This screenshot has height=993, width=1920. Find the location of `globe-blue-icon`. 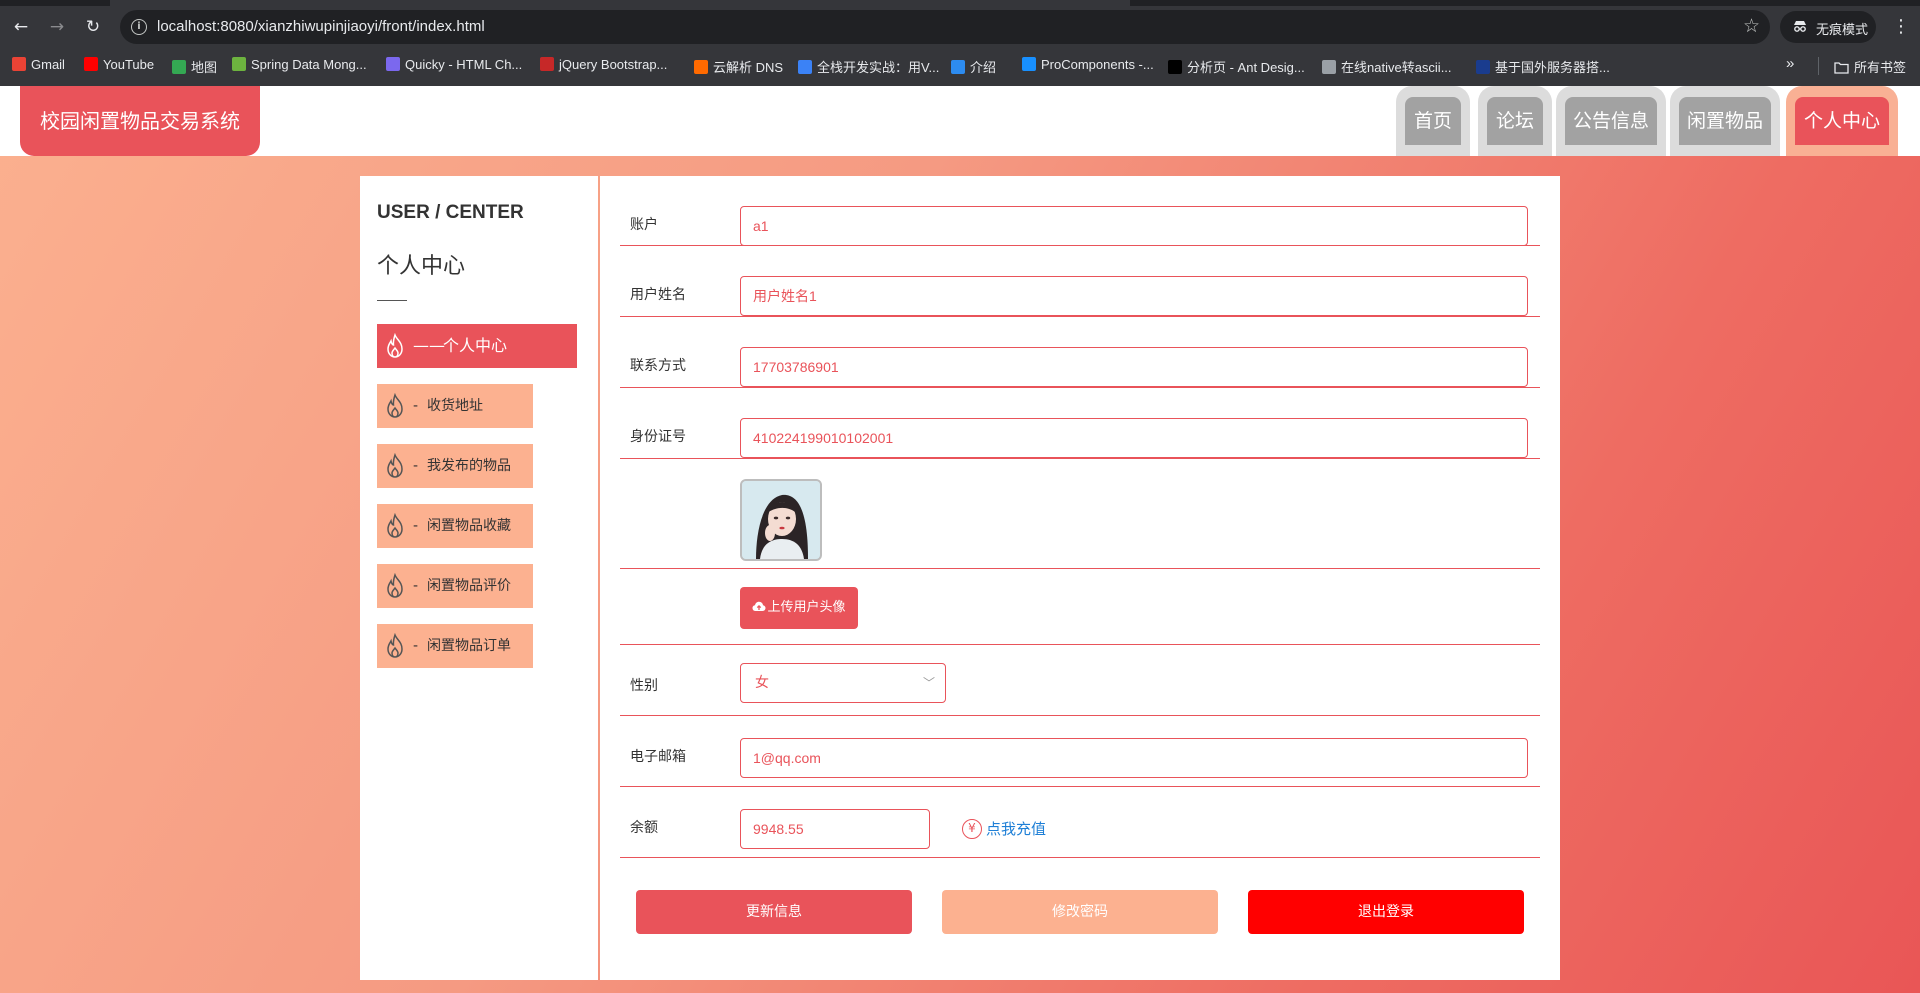

globe-blue-icon is located at coordinates (958, 67).